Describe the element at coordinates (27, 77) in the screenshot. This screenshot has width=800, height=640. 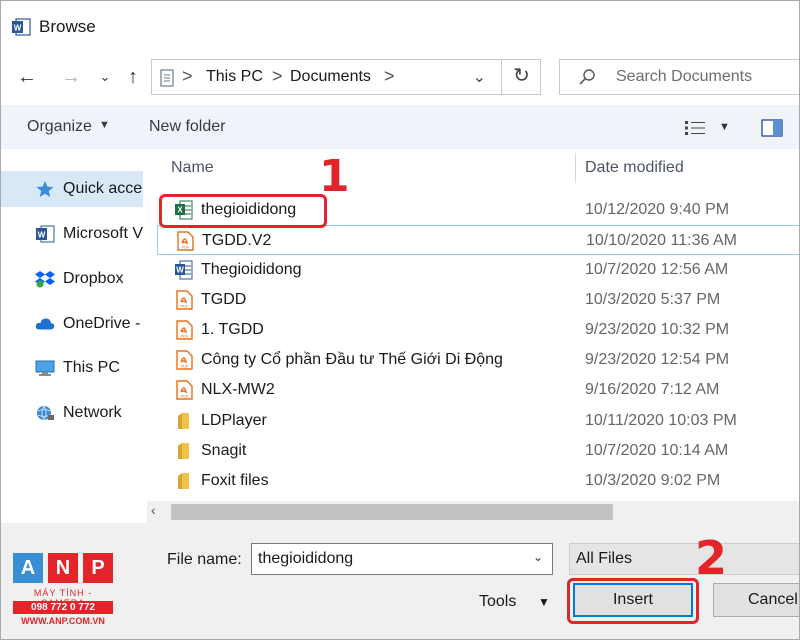
I see `arrow-left-icon: ←` at that location.